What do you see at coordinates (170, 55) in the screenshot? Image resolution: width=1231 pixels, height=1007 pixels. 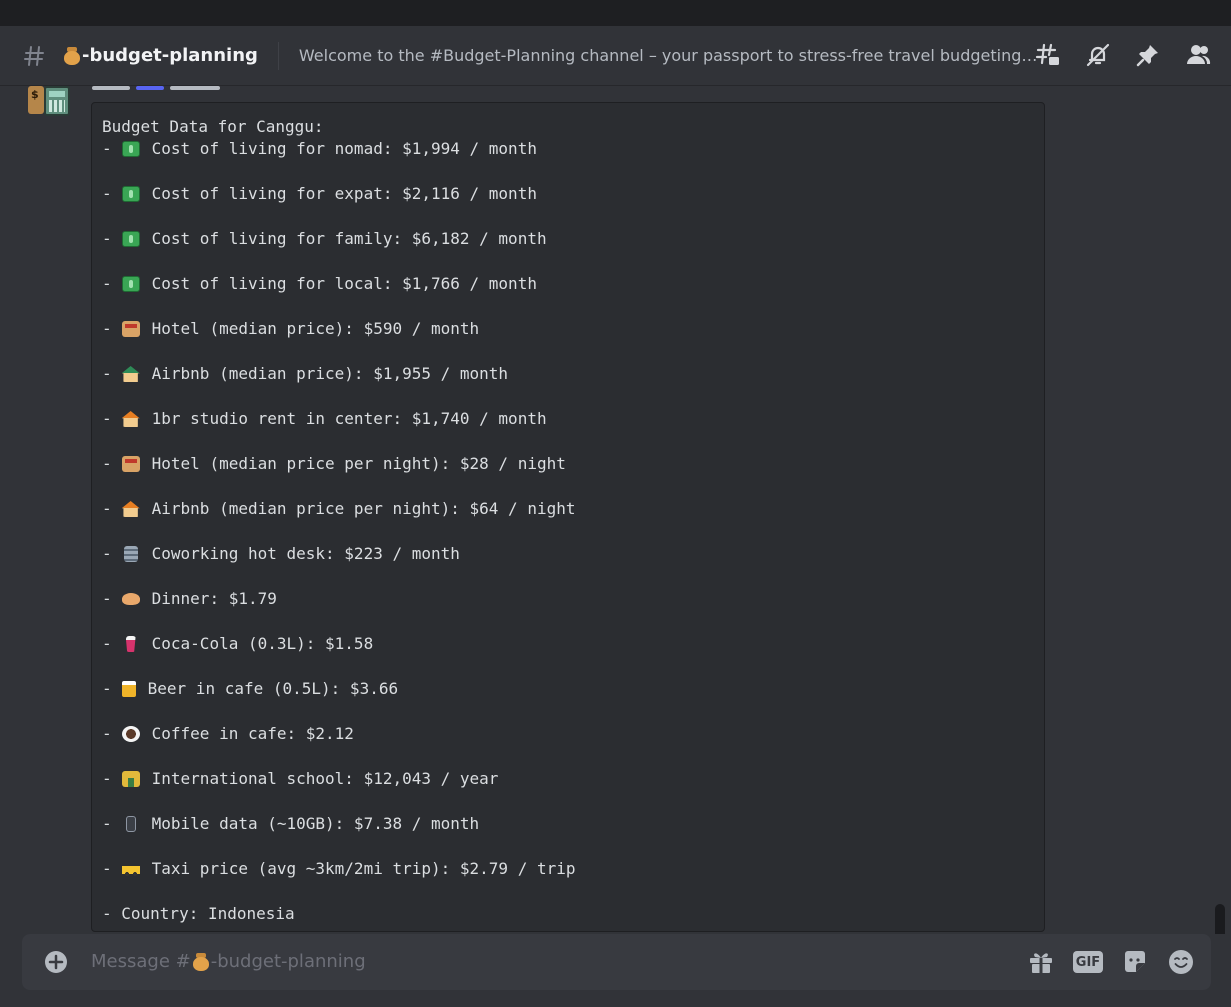 I see `channel-name-text: -budget-planning` at bounding box center [170, 55].